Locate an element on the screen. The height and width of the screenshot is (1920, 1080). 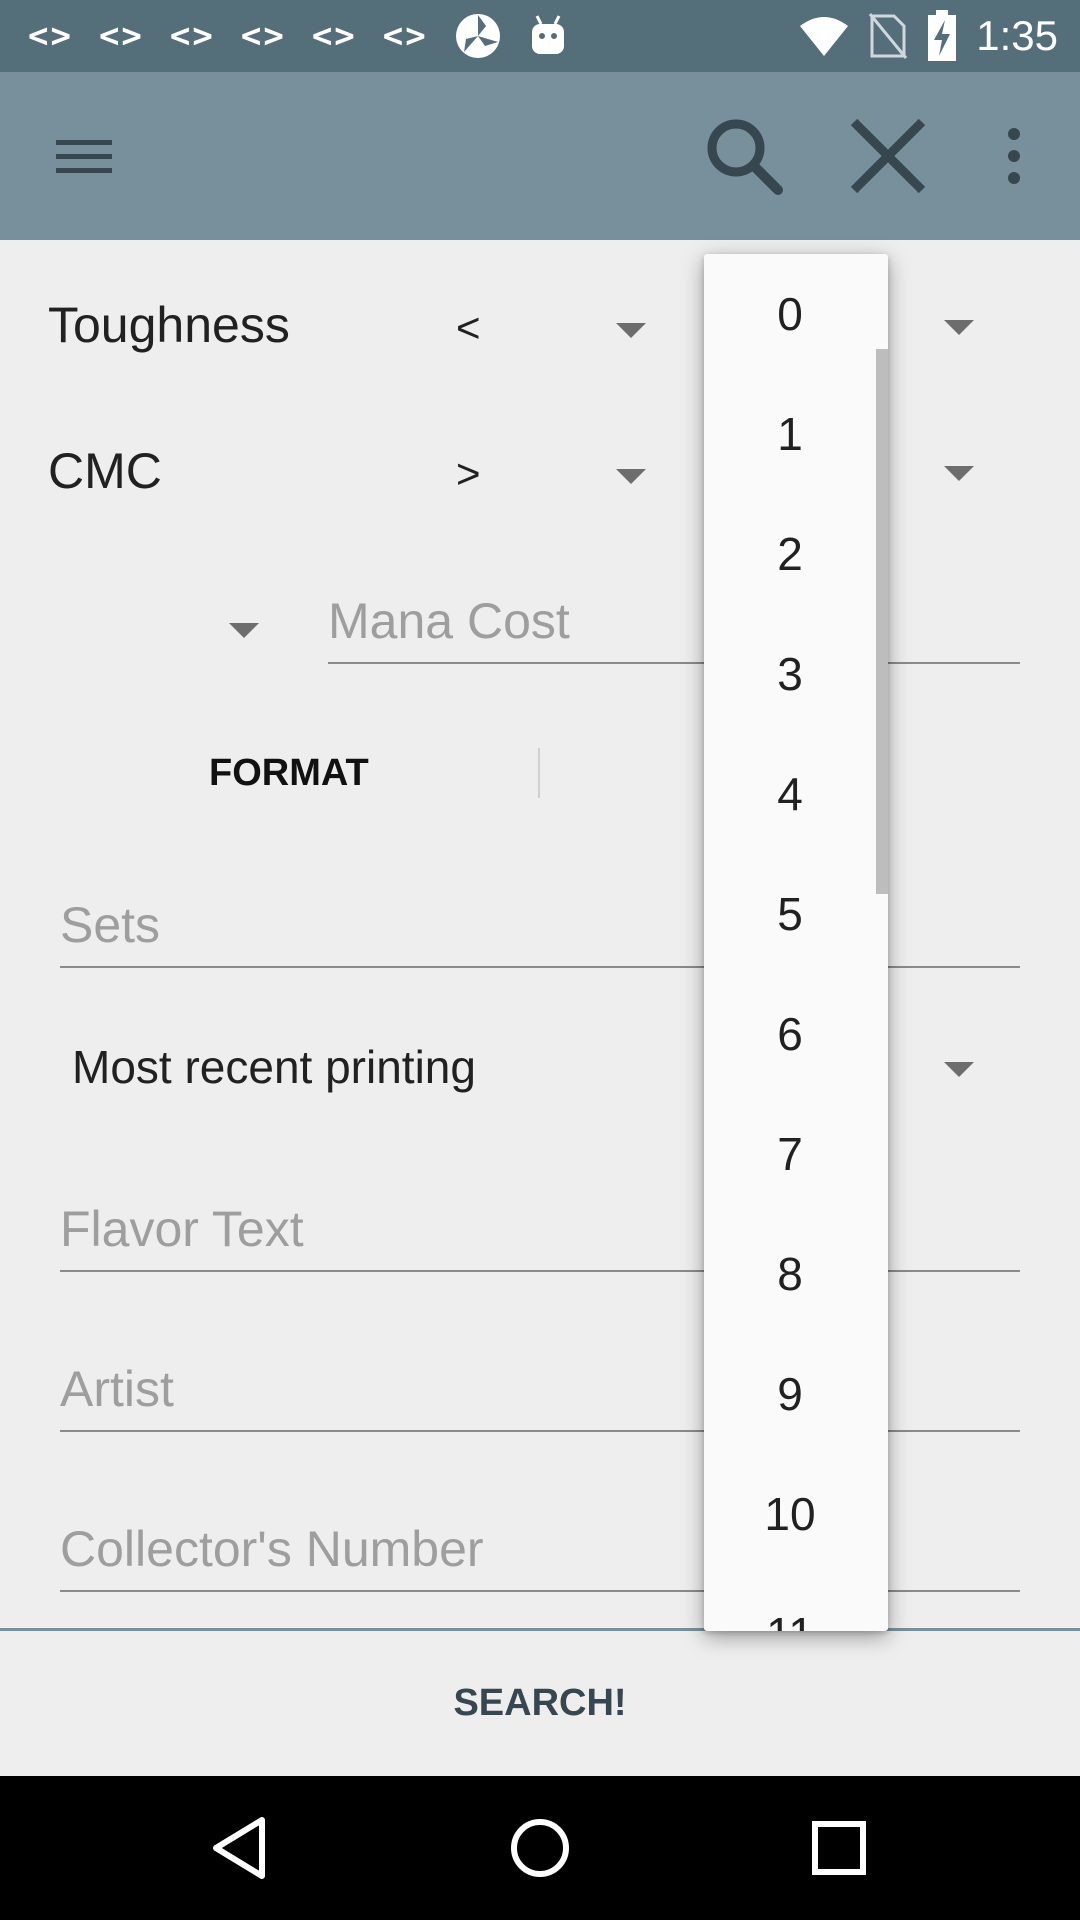
dropdown-item-0: 0 is located at coordinates (790, 314).